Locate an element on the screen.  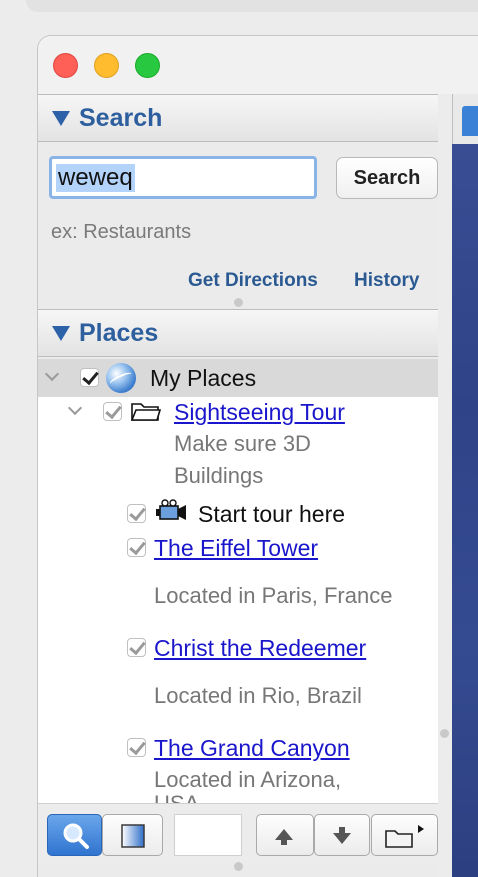
close-window-button is located at coordinates (65, 65).